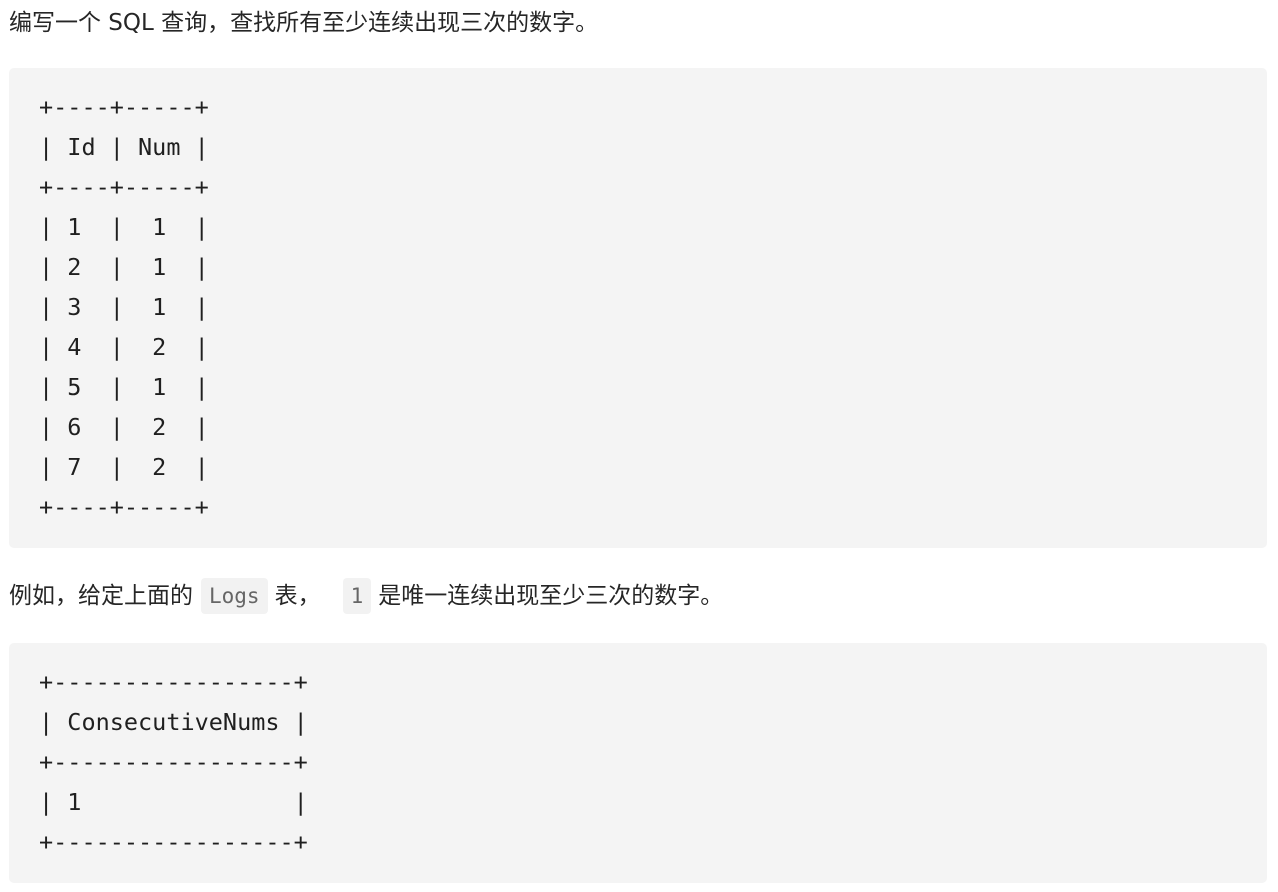 The height and width of the screenshot is (892, 1278). I want to click on code-line: | 1 |, so click(173, 802).